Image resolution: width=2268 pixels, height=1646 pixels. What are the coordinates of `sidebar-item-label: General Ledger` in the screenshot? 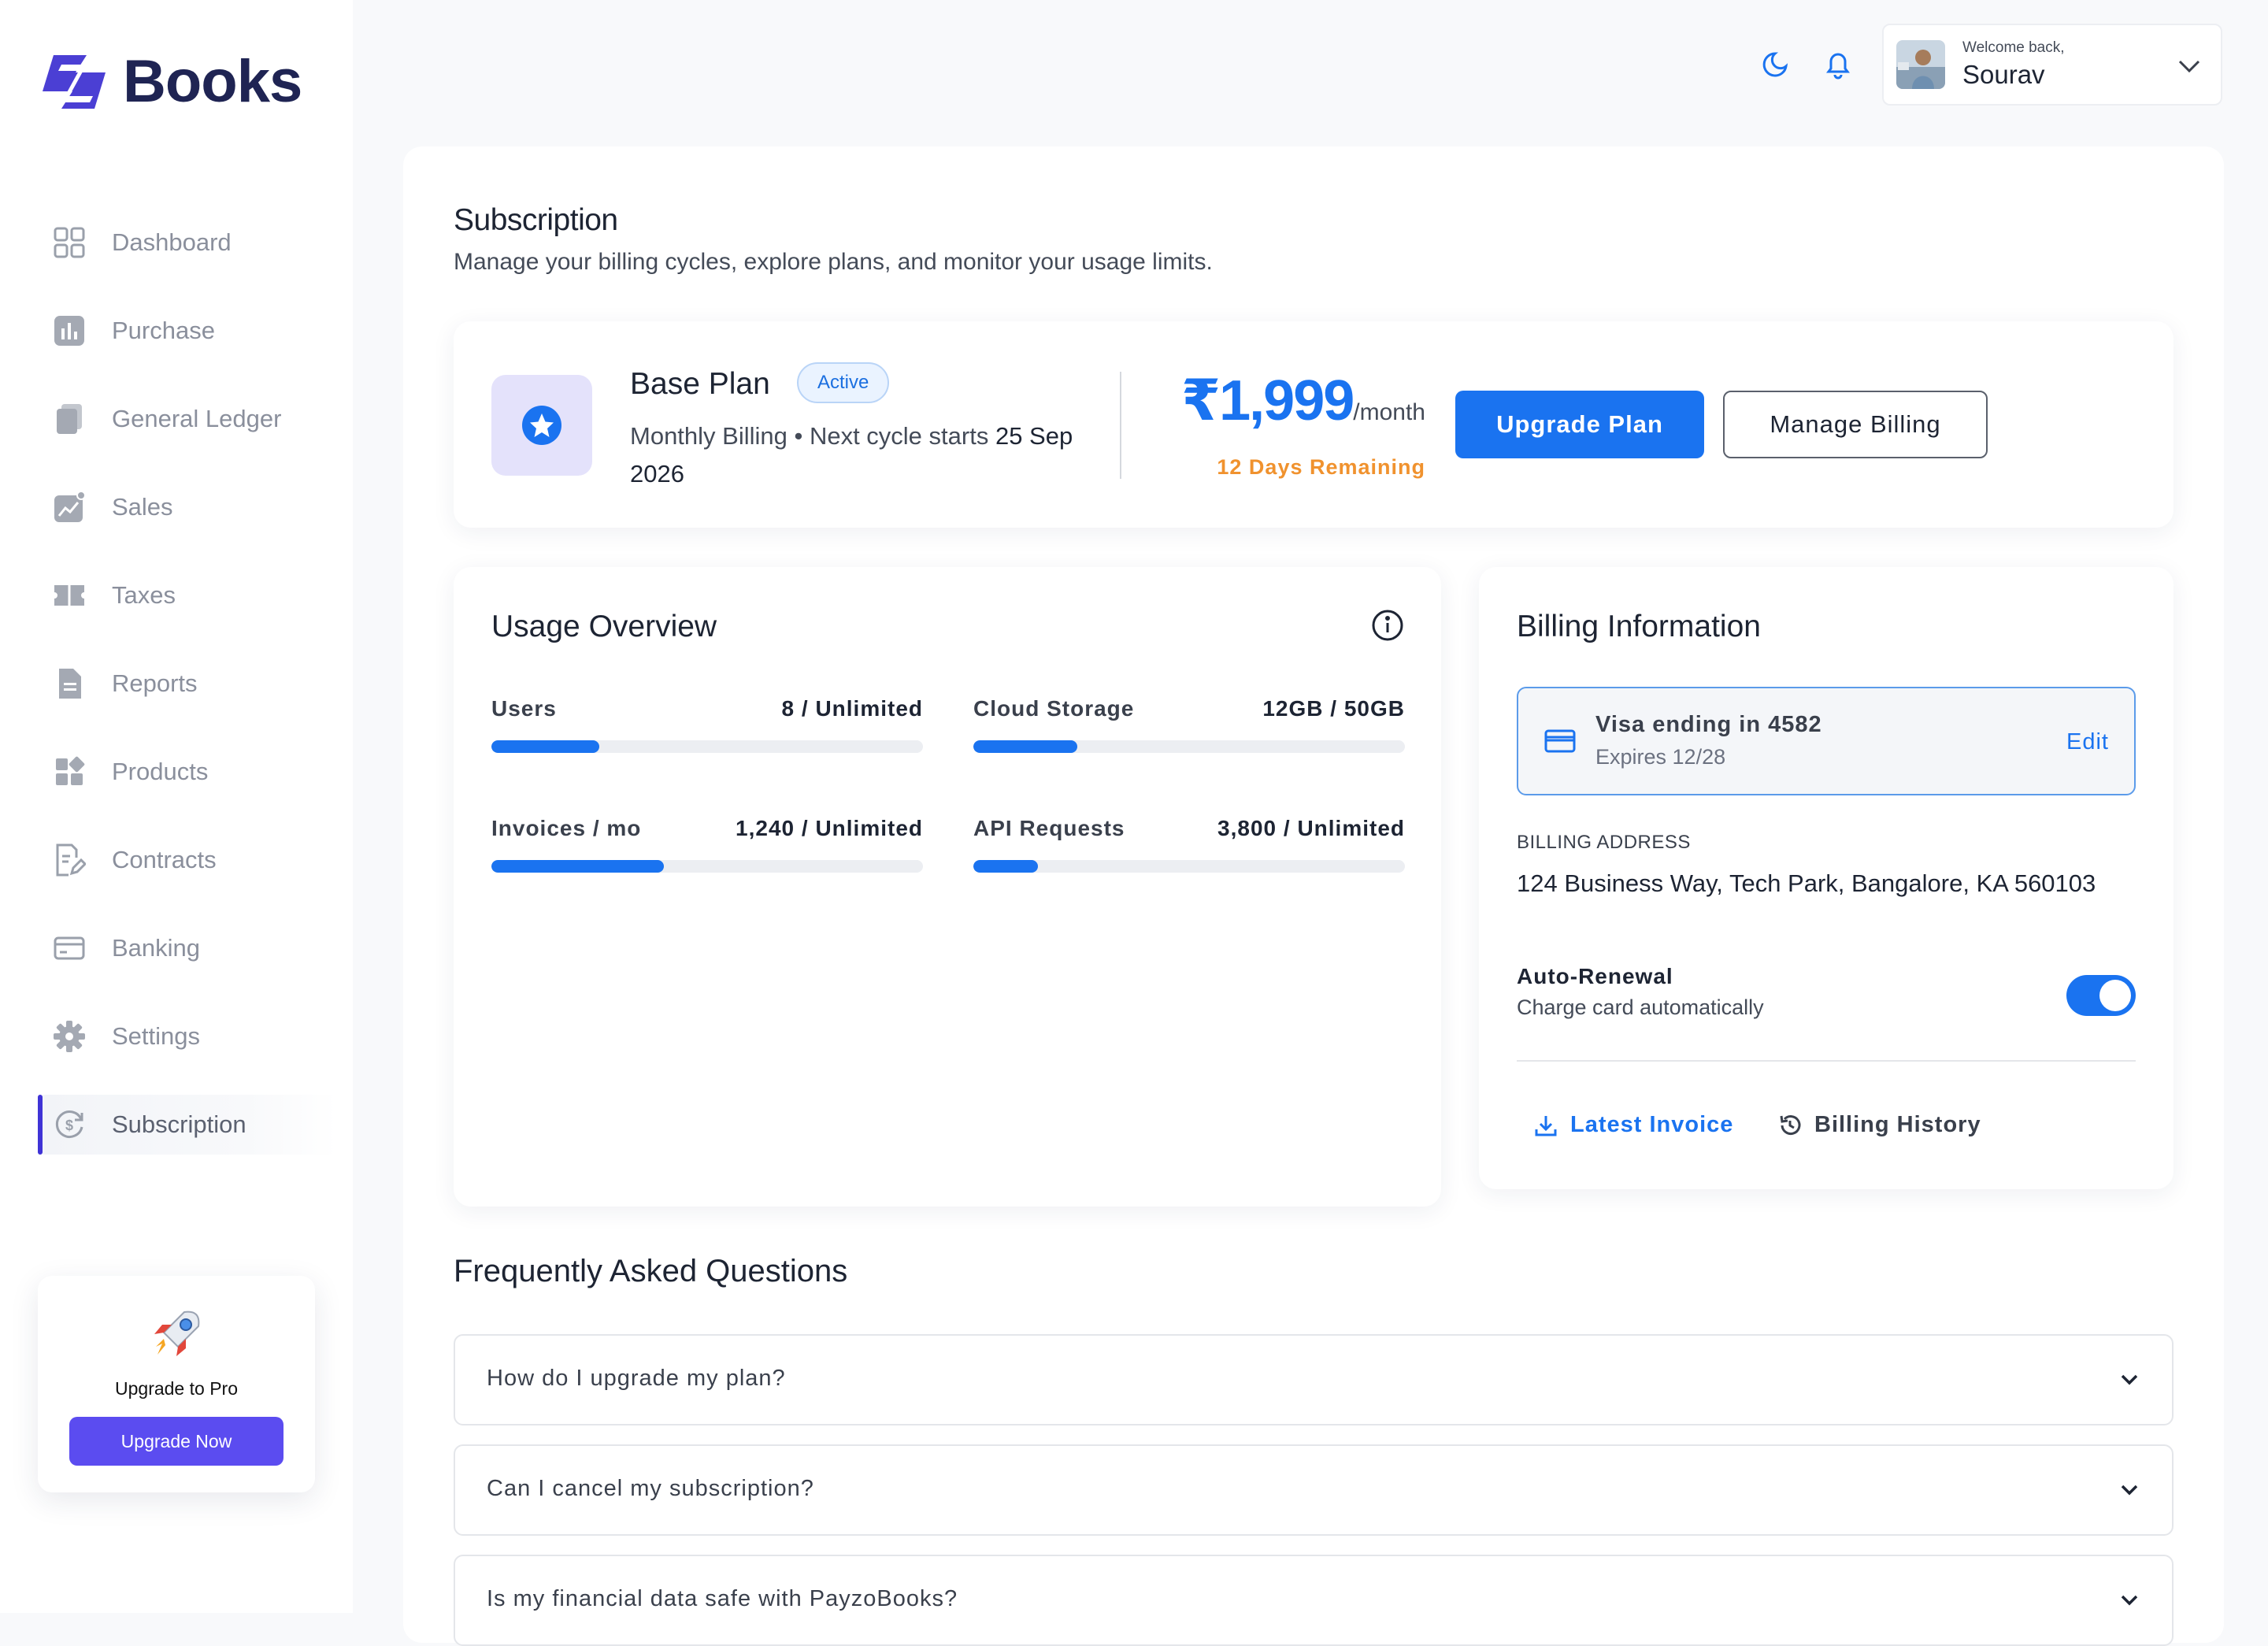 It's located at (197, 419).